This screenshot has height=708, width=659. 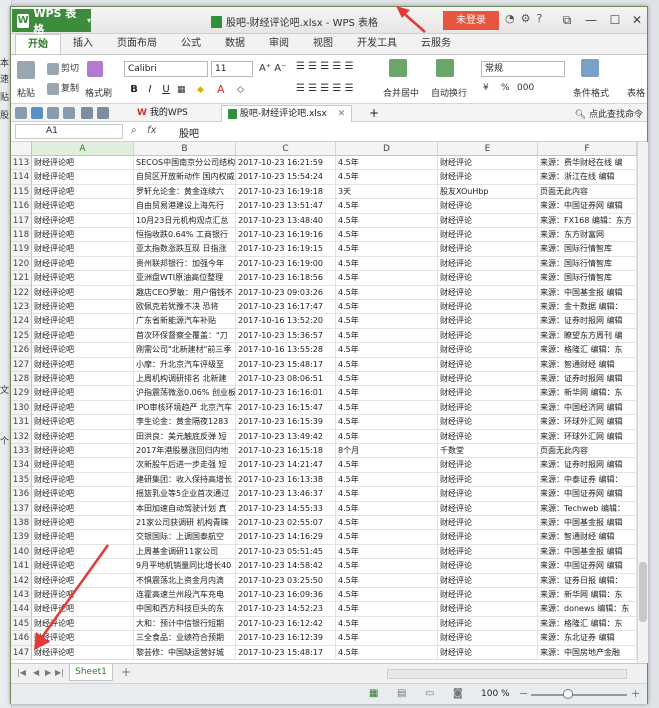 What do you see at coordinates (21, 364) in the screenshot?
I see `row-header: 127` at bounding box center [21, 364].